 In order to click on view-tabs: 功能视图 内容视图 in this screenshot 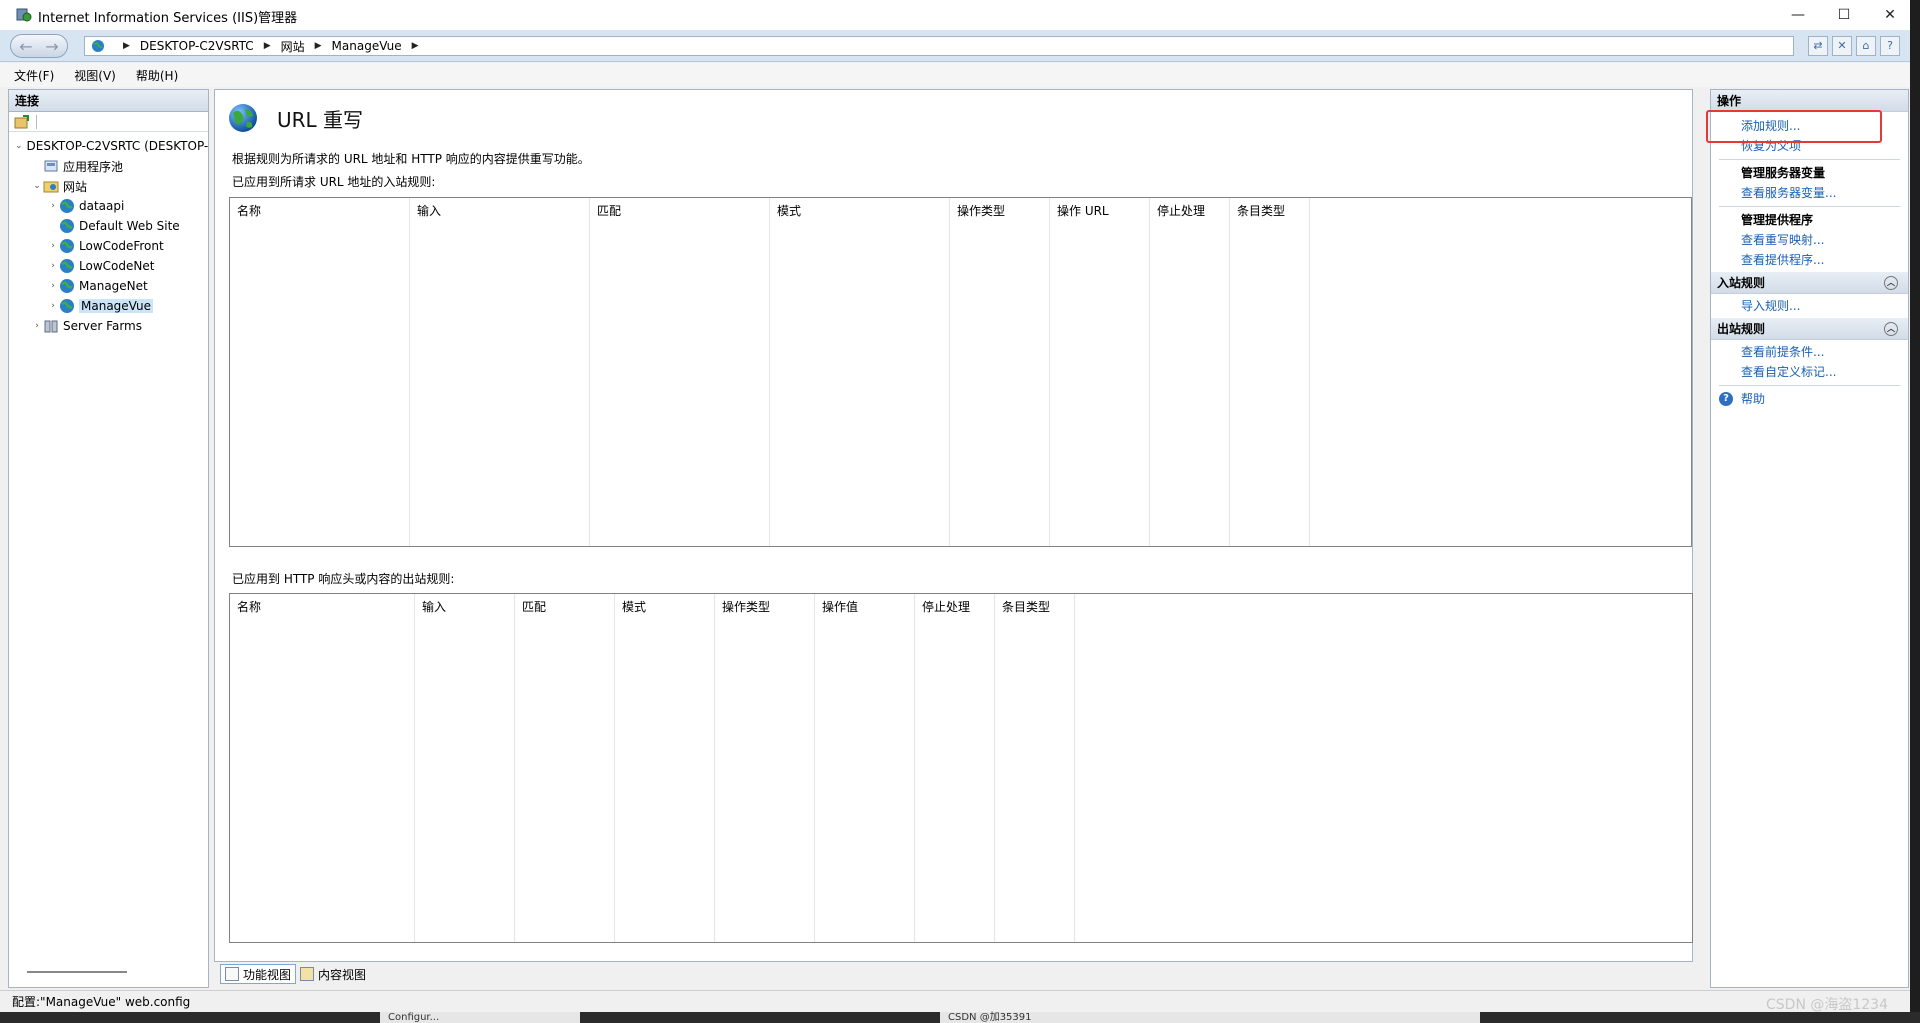, I will do `click(295, 974)`.